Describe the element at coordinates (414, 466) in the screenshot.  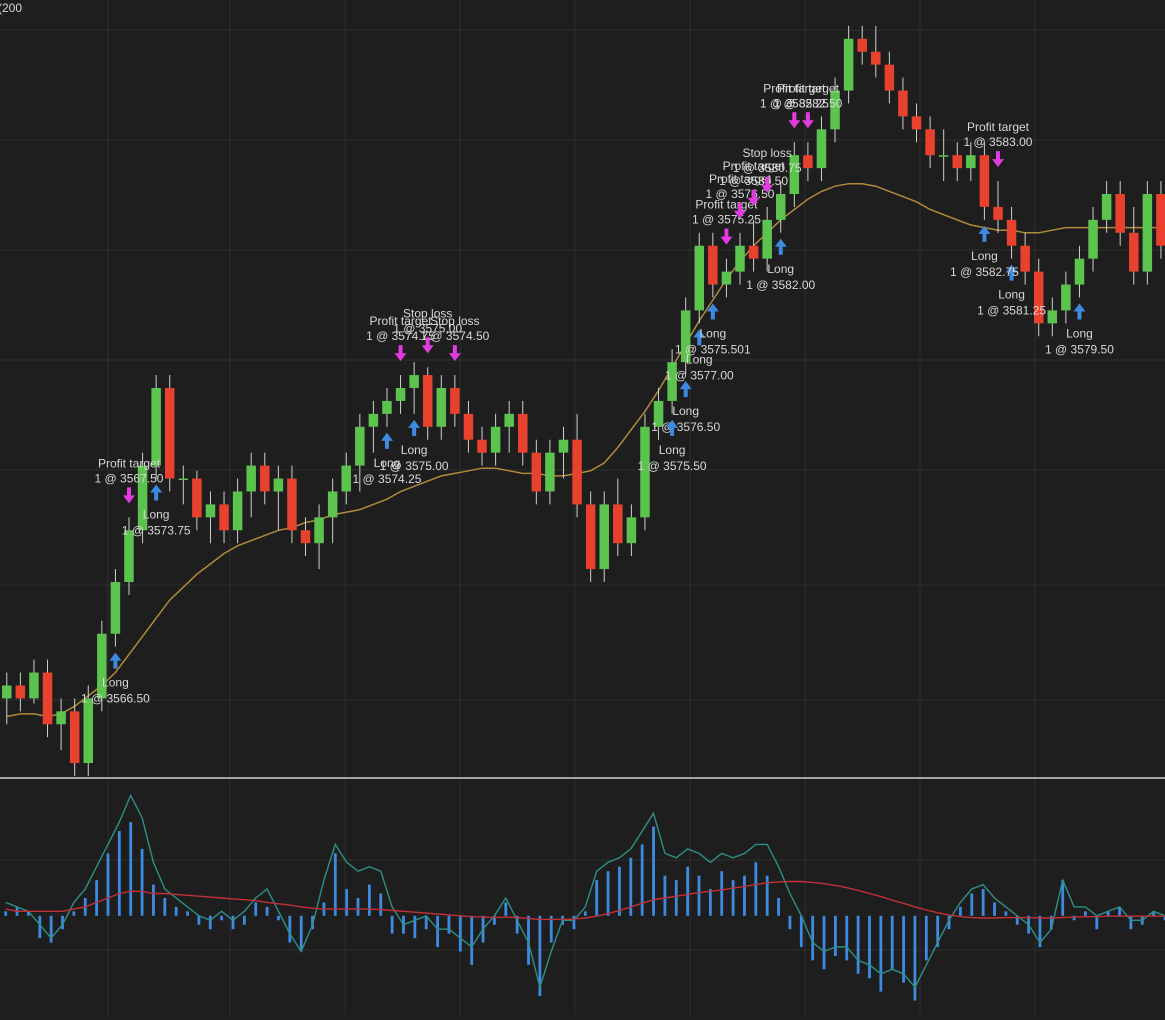
I see `trade-price: 1 @ 3575.00` at that location.